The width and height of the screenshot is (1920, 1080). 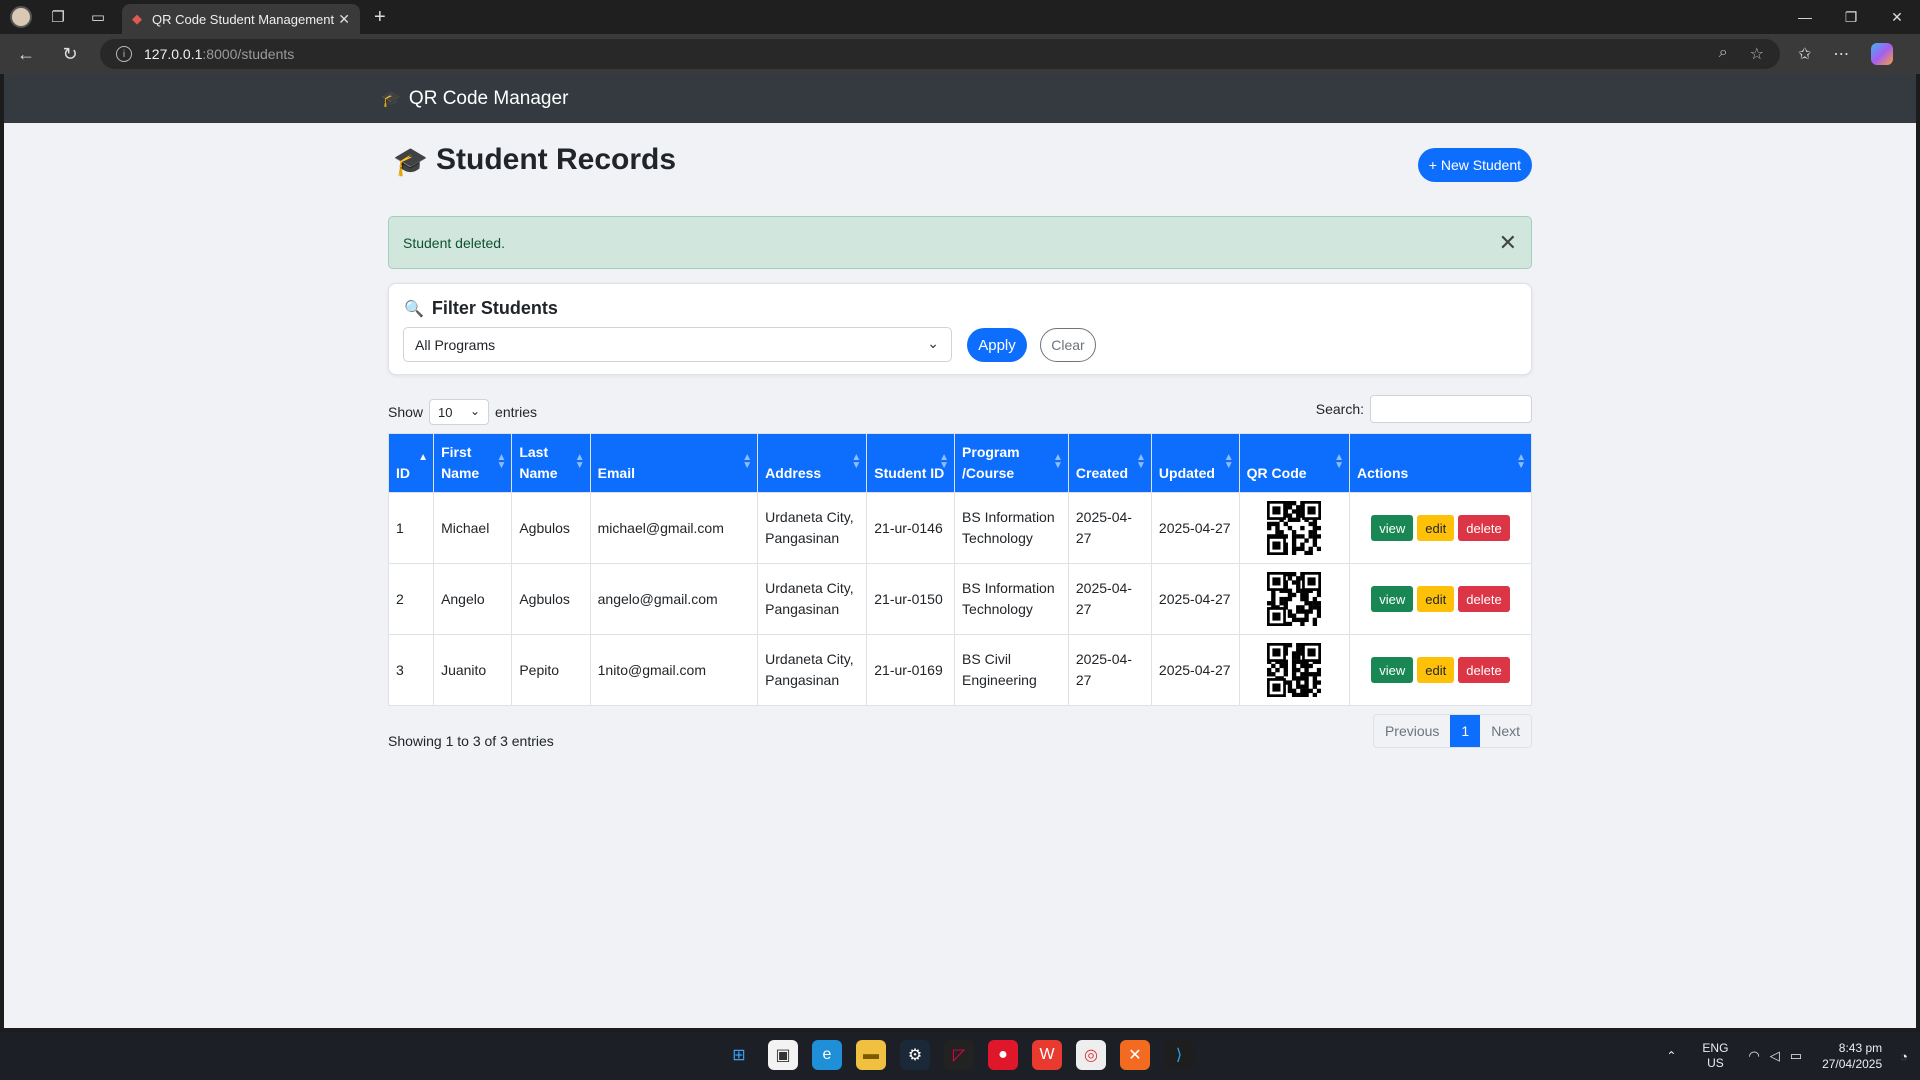 I want to click on anydesk-icon: ●, so click(x=1003, y=1055).